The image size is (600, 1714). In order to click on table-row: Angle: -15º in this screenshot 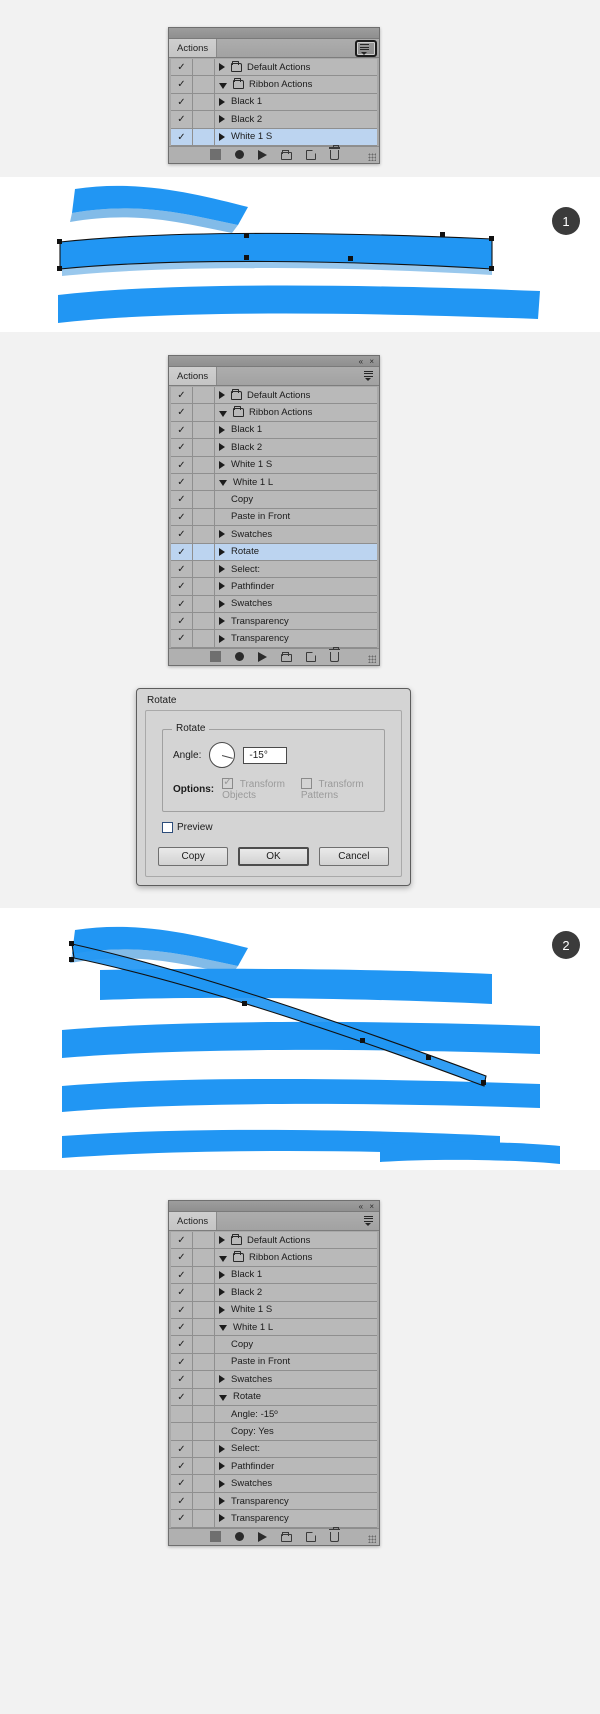, I will do `click(274, 1414)`.